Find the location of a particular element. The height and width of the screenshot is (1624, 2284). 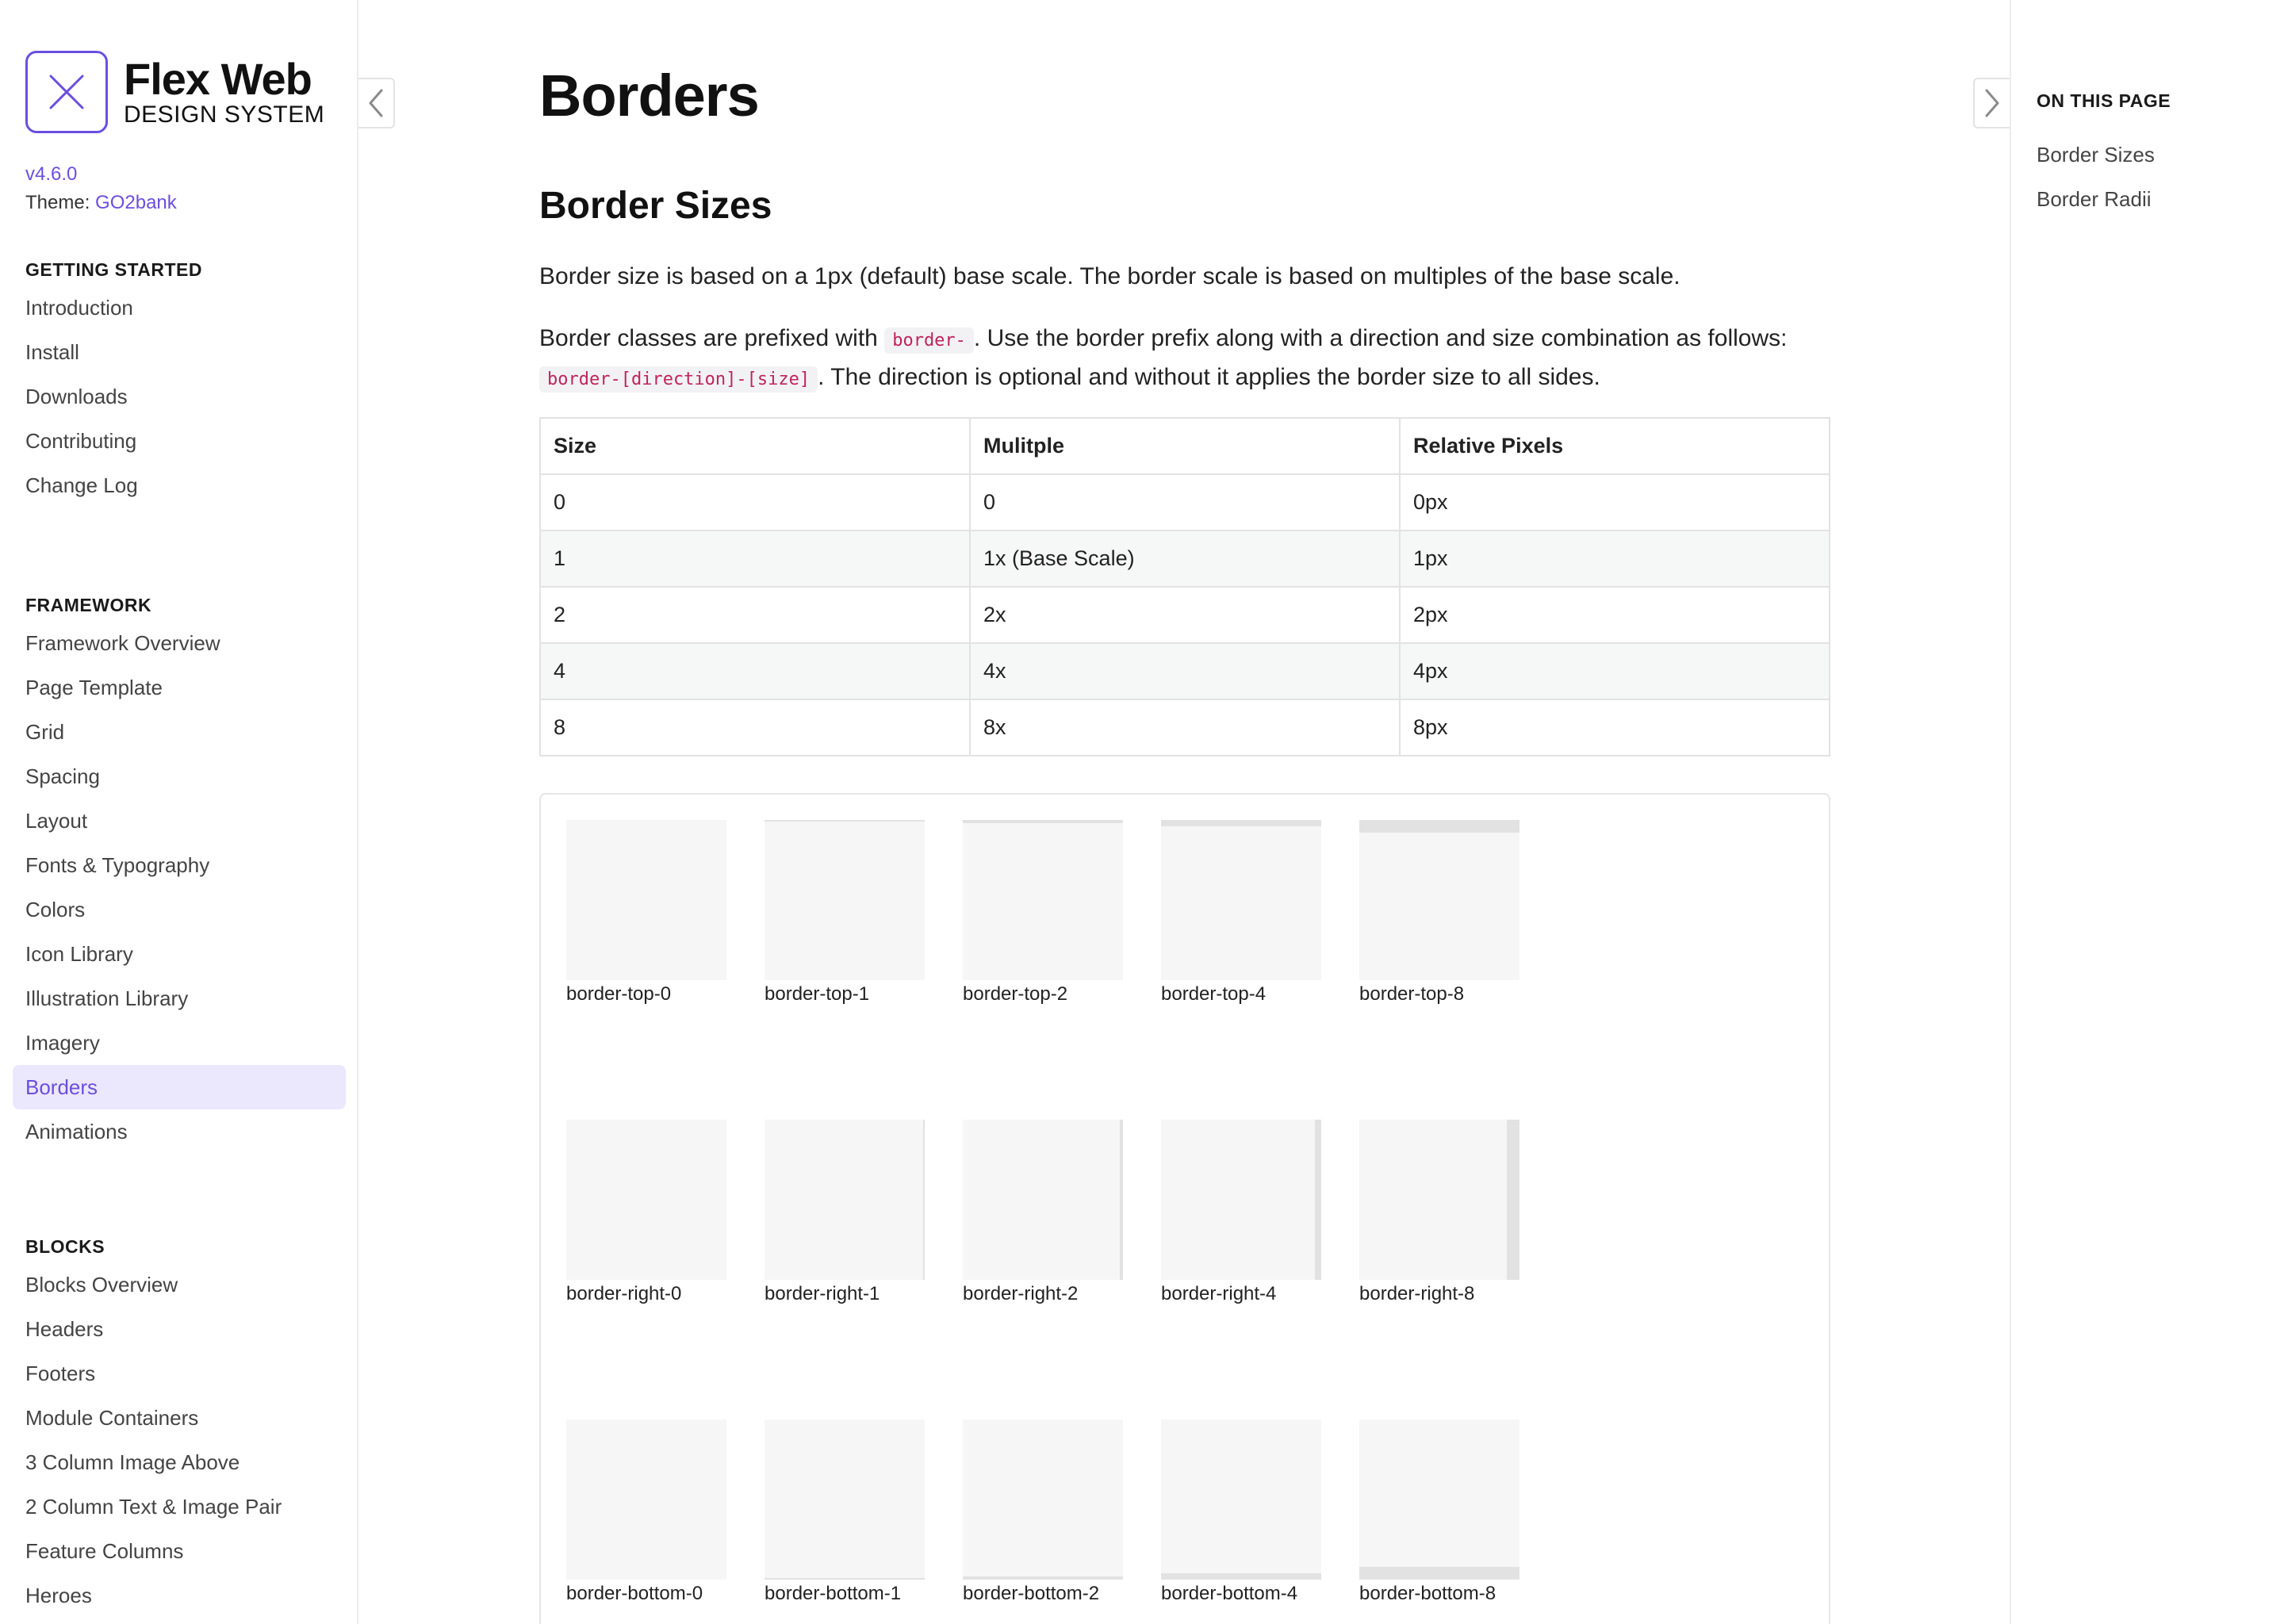

sidebar-item-headers: Headers is located at coordinates (179, 1329).